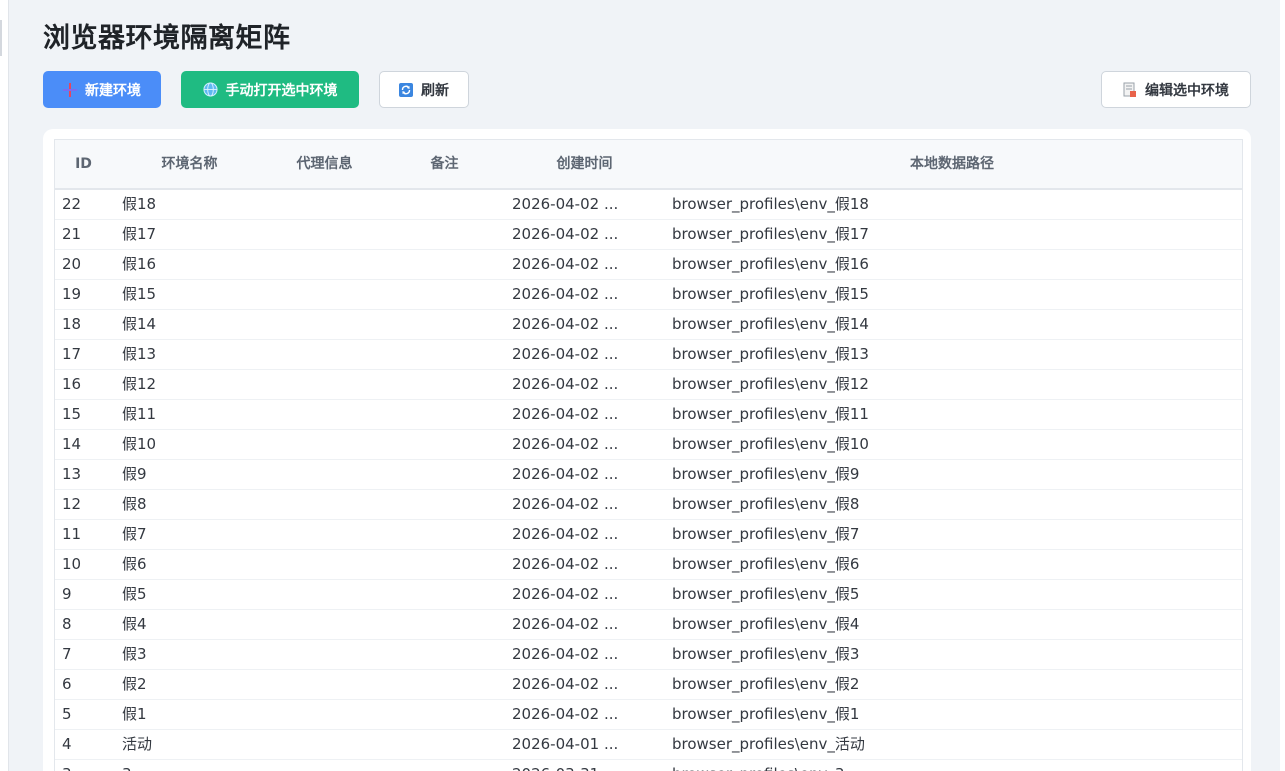  What do you see at coordinates (139, 384) in the screenshot?
I see `cell-name: 假12` at bounding box center [139, 384].